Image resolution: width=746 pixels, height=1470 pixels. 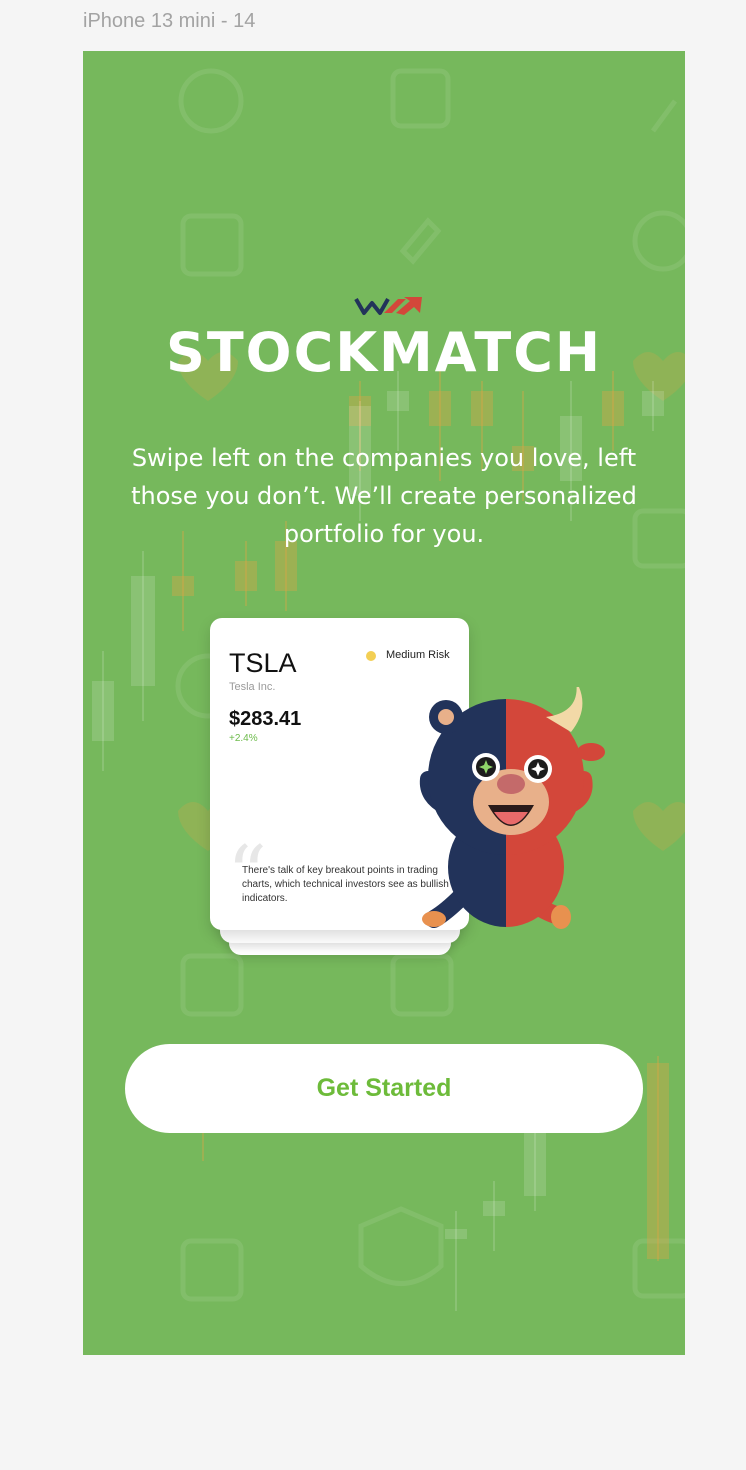 I want to click on bull-bear-mascot, so click(x=512, y=808).